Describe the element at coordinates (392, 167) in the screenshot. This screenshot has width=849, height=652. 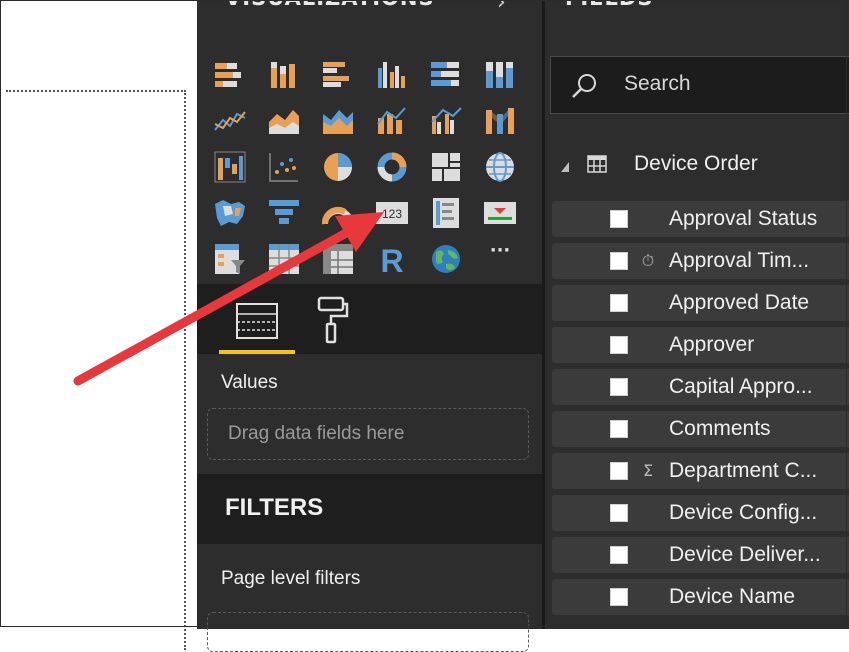
I see `donut-chart-icon` at that location.